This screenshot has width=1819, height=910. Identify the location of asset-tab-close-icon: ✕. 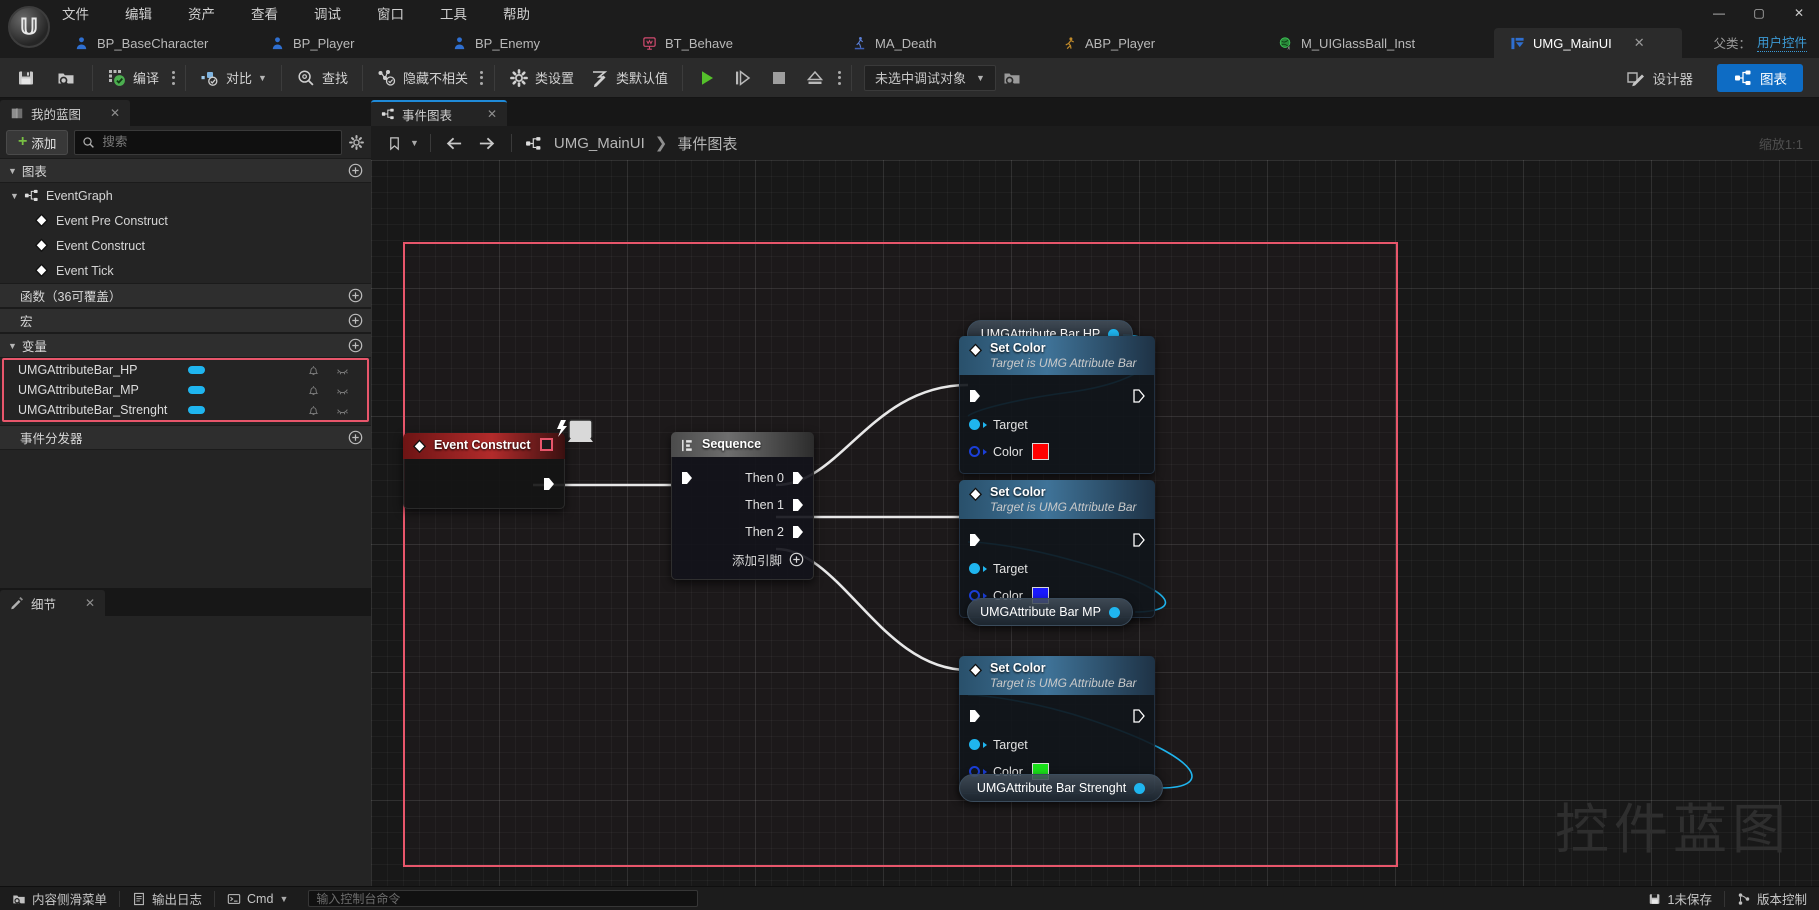
(1639, 43).